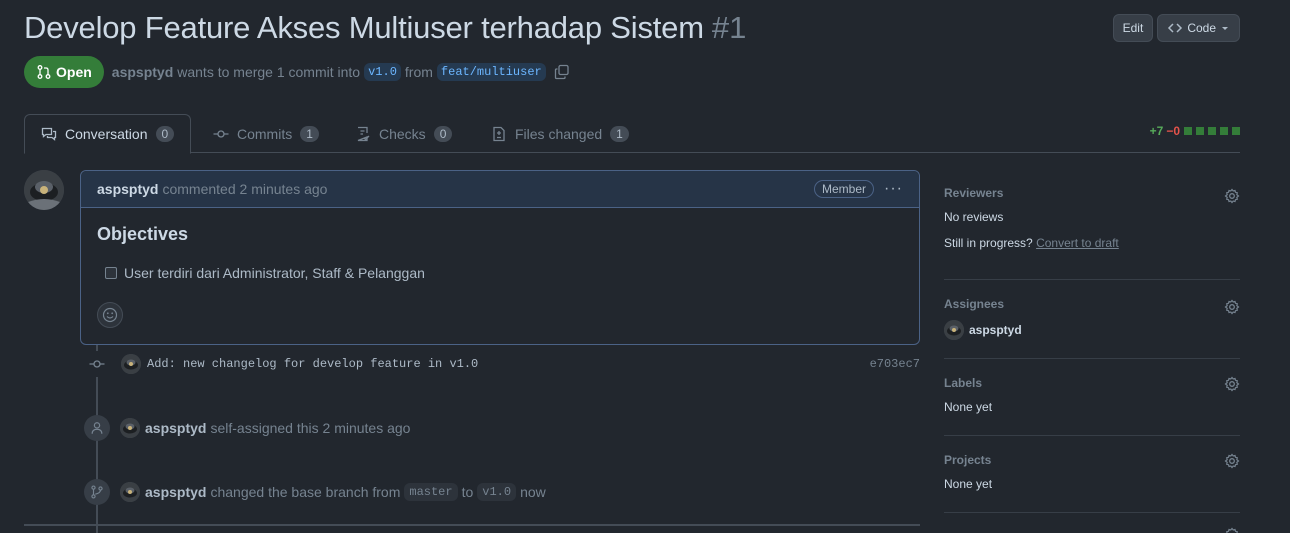  What do you see at coordinates (44, 72) in the screenshot?
I see `pull-request-icon` at bounding box center [44, 72].